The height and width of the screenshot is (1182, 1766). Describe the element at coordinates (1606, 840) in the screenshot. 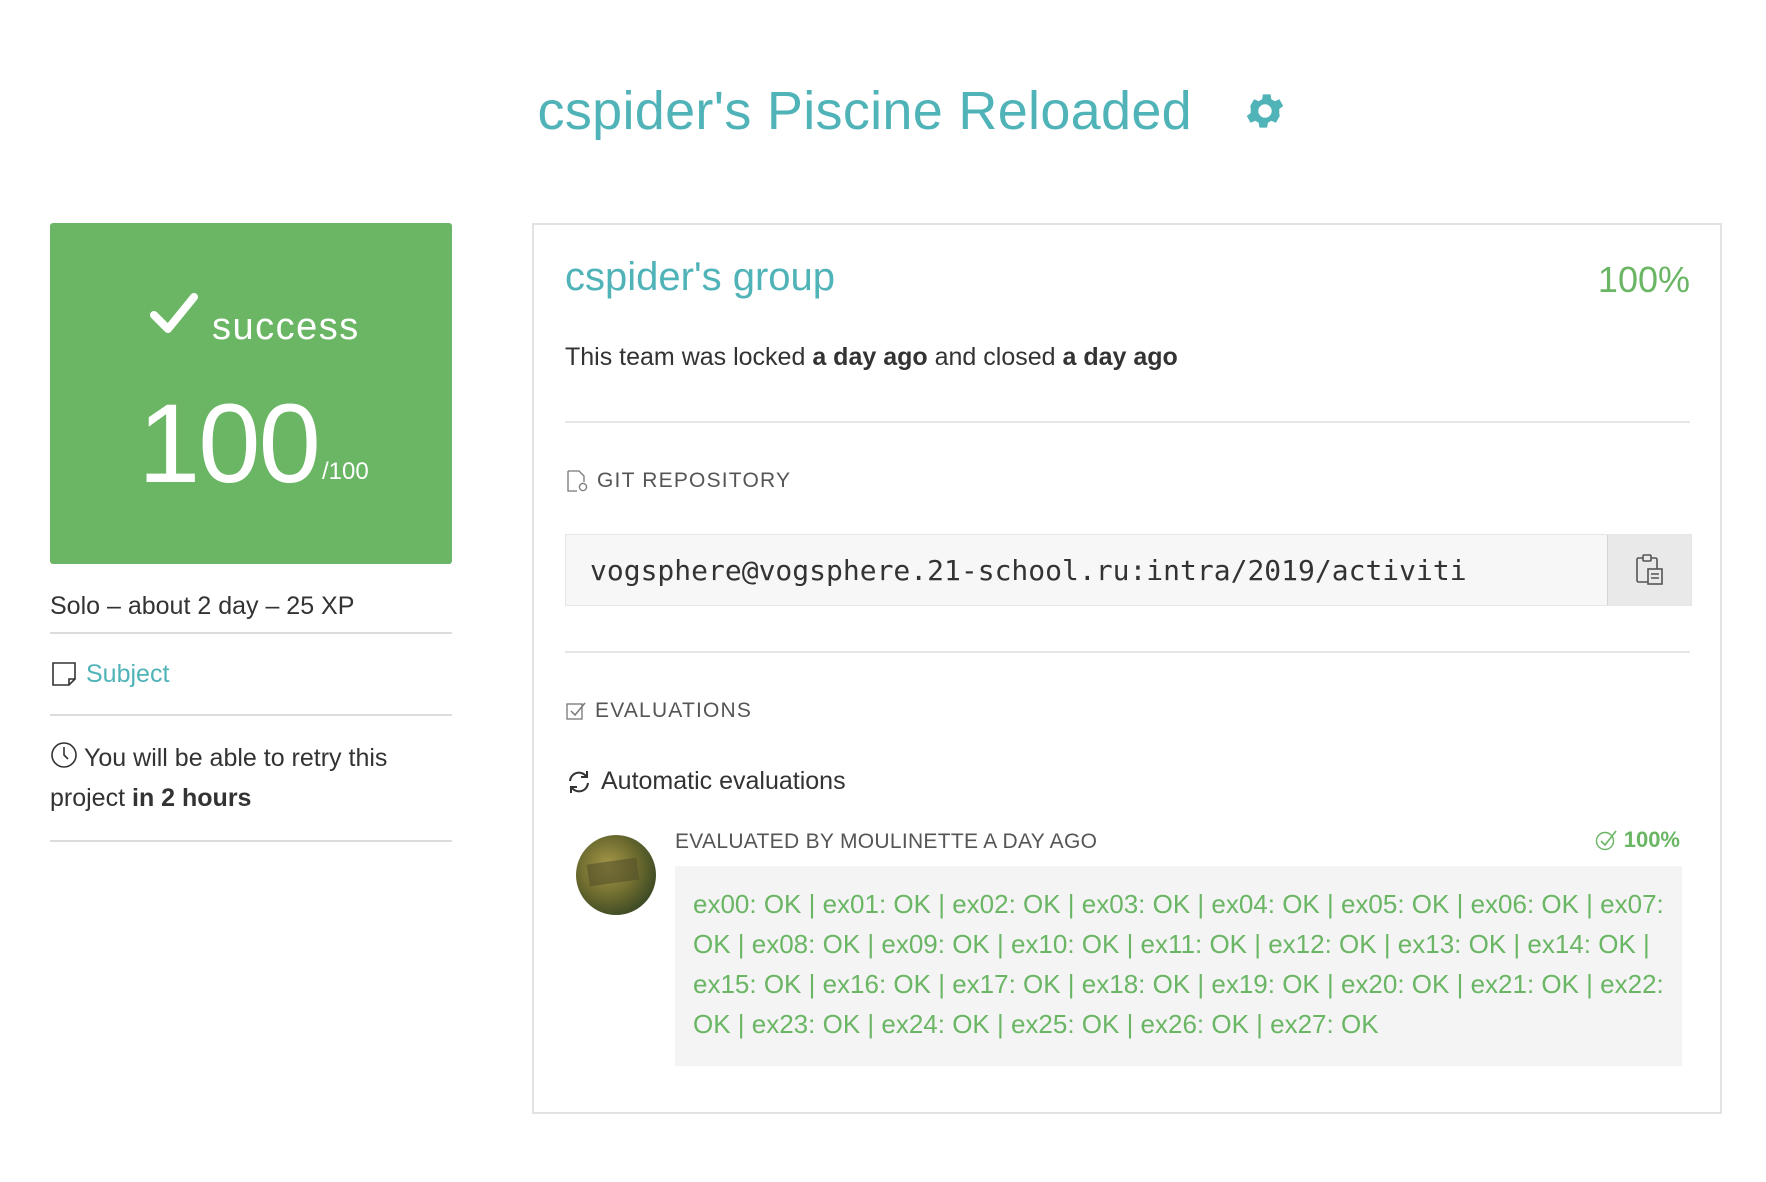

I see `check-circle-icon` at that location.